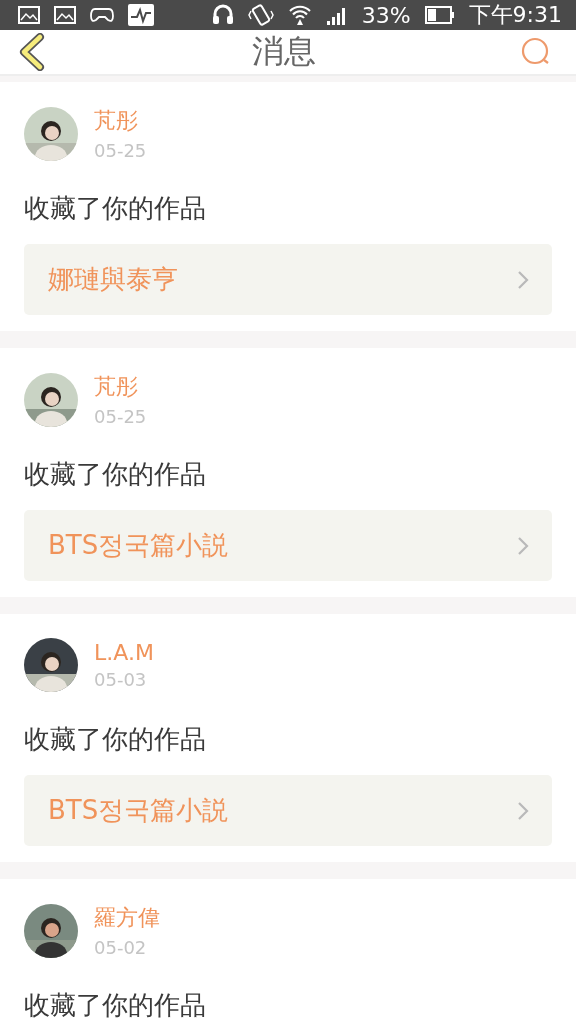  Describe the element at coordinates (260, 15) in the screenshot. I see `vibrate-icon` at that location.